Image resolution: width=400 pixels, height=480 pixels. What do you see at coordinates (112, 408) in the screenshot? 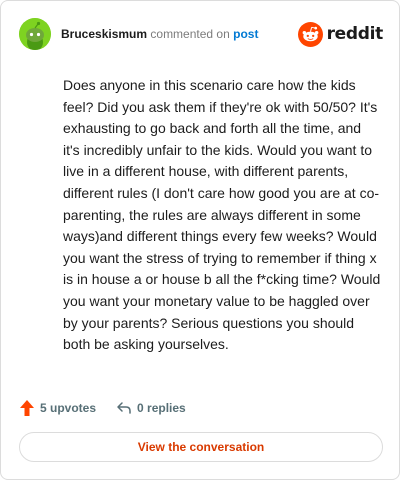
I see `comment-actions: 5 upvotes 0 replies` at bounding box center [112, 408].